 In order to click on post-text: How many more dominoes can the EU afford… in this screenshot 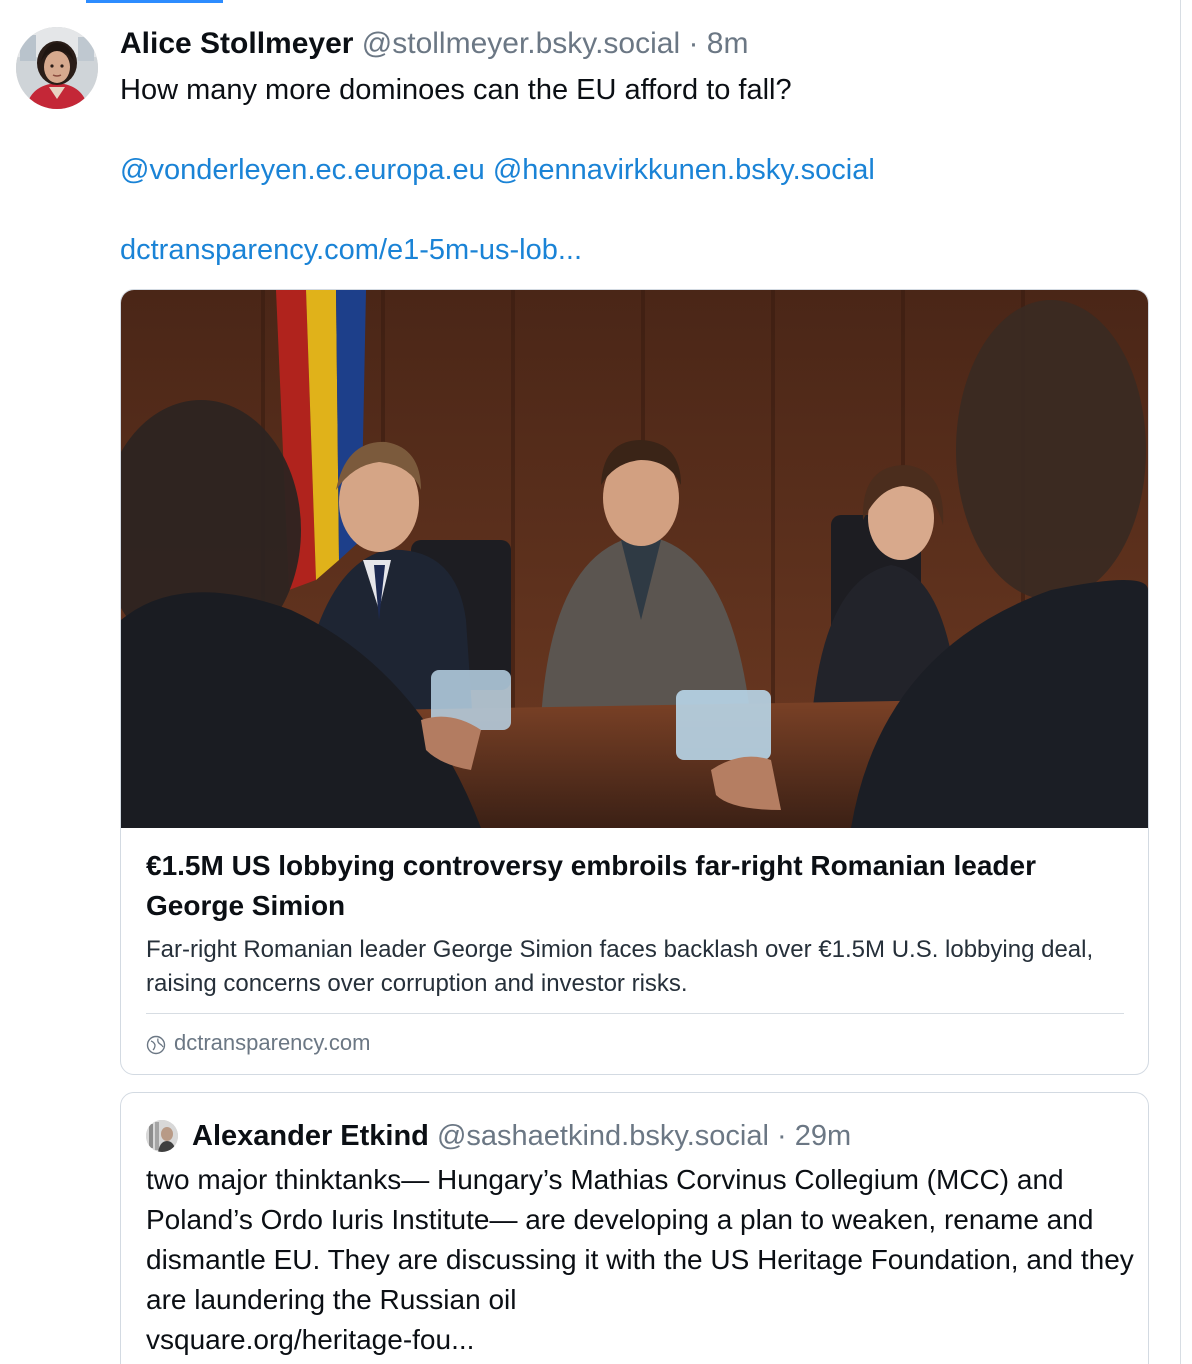, I will do `click(456, 90)`.